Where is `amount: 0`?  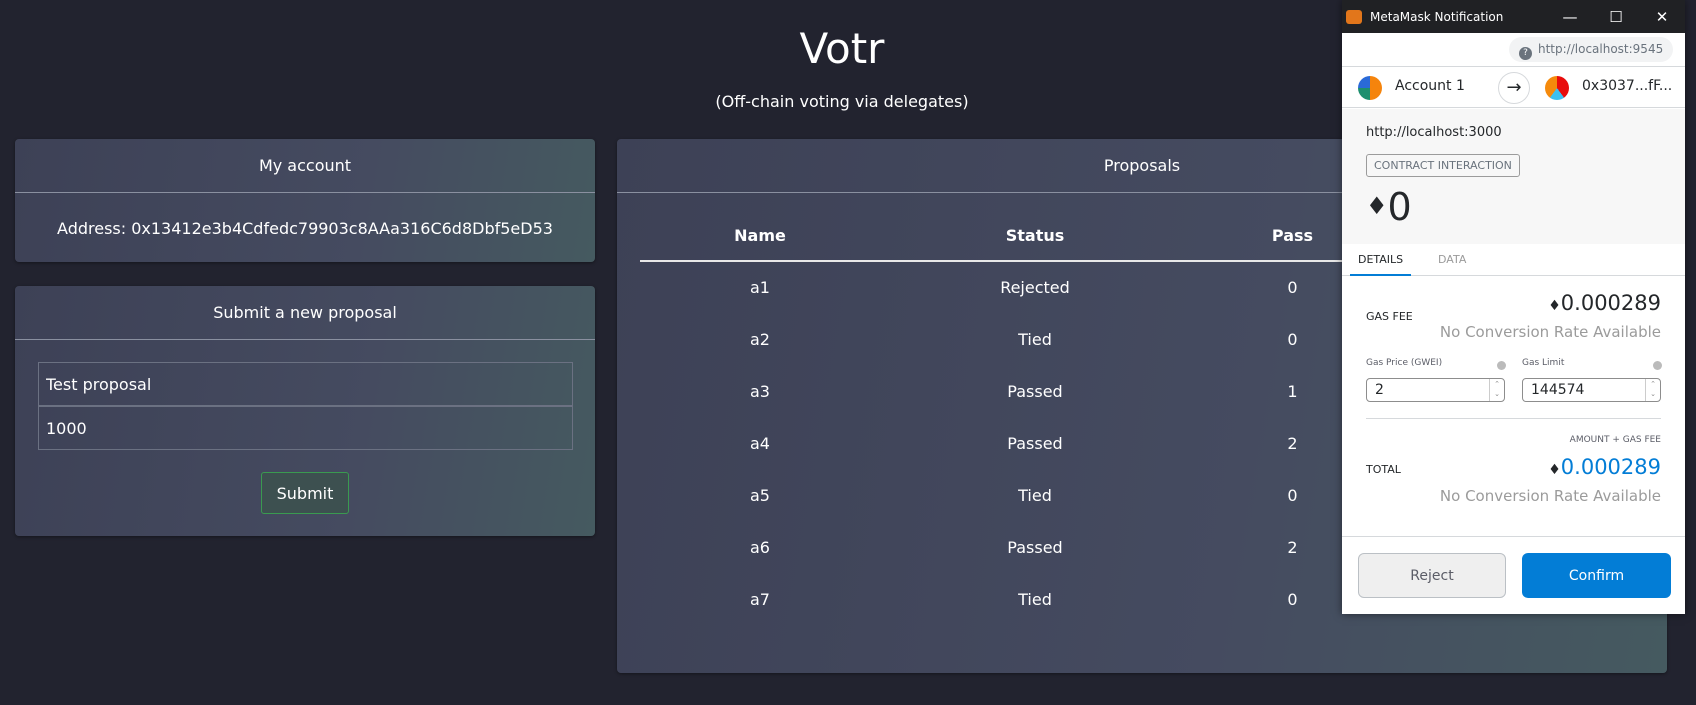 amount: 0 is located at coordinates (1399, 207).